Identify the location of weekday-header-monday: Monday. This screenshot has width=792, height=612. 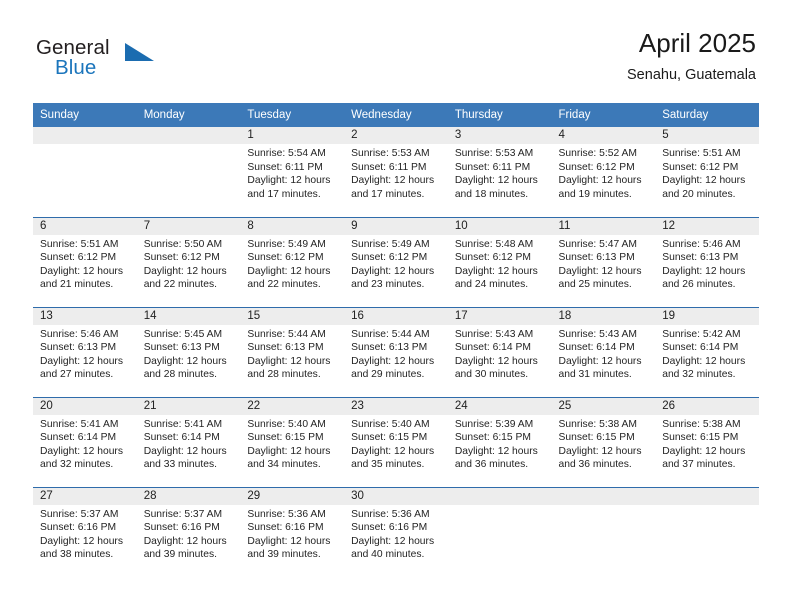
(188, 115).